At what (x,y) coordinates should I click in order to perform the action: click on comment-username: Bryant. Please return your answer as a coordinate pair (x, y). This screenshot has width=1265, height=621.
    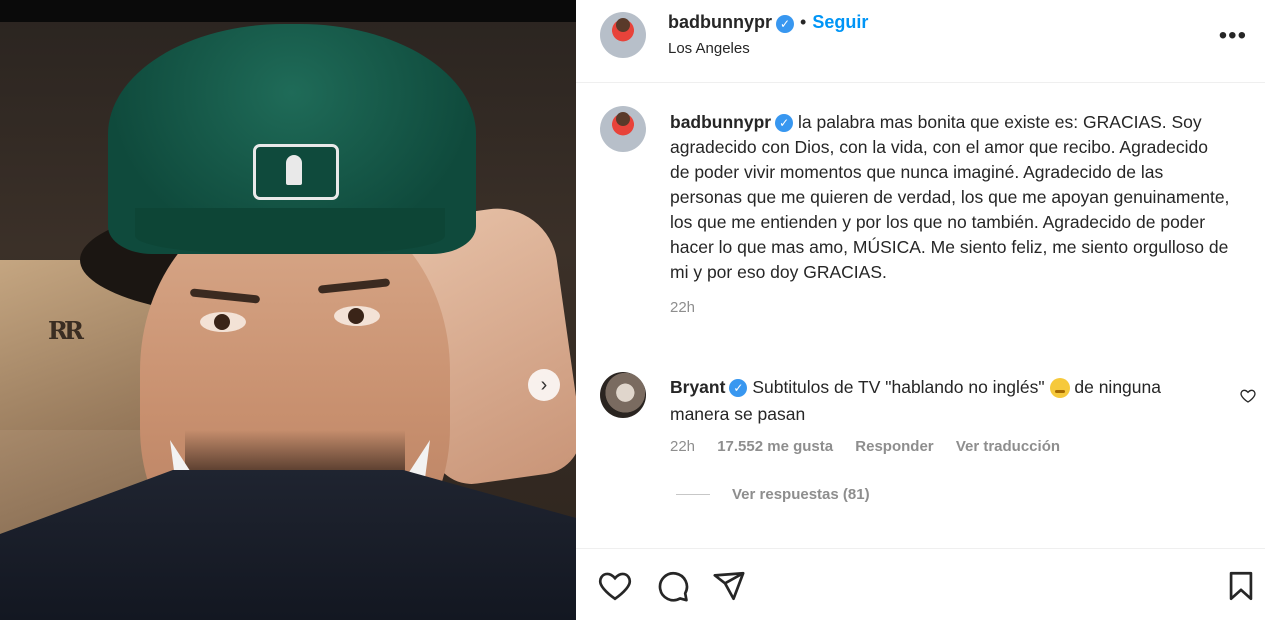
    Looking at the image, I should click on (697, 387).